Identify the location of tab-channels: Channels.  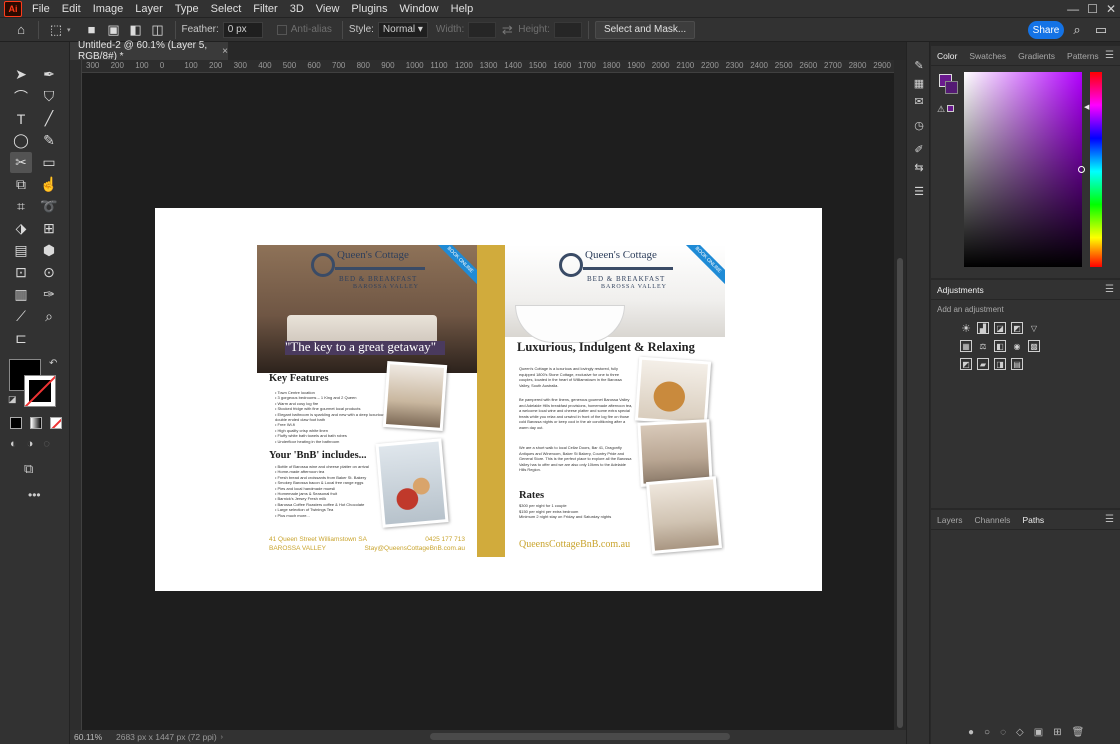
(993, 520).